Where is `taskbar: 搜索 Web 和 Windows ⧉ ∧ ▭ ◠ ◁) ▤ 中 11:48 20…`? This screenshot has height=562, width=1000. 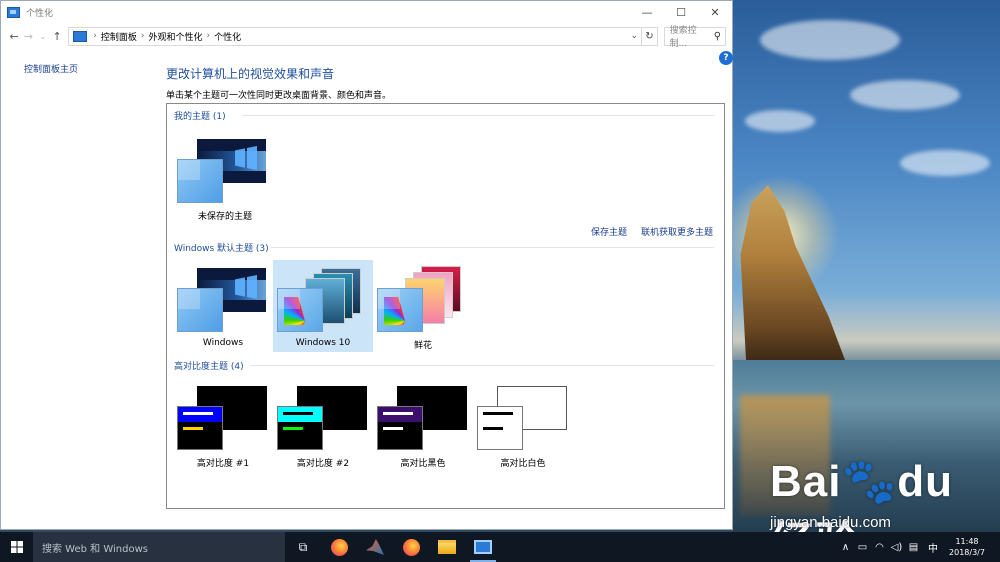
taskbar: 搜索 Web 和 Windows ⧉ ∧ ▭ ◠ ◁) ▤ 中 11:48 20… is located at coordinates (500, 547).